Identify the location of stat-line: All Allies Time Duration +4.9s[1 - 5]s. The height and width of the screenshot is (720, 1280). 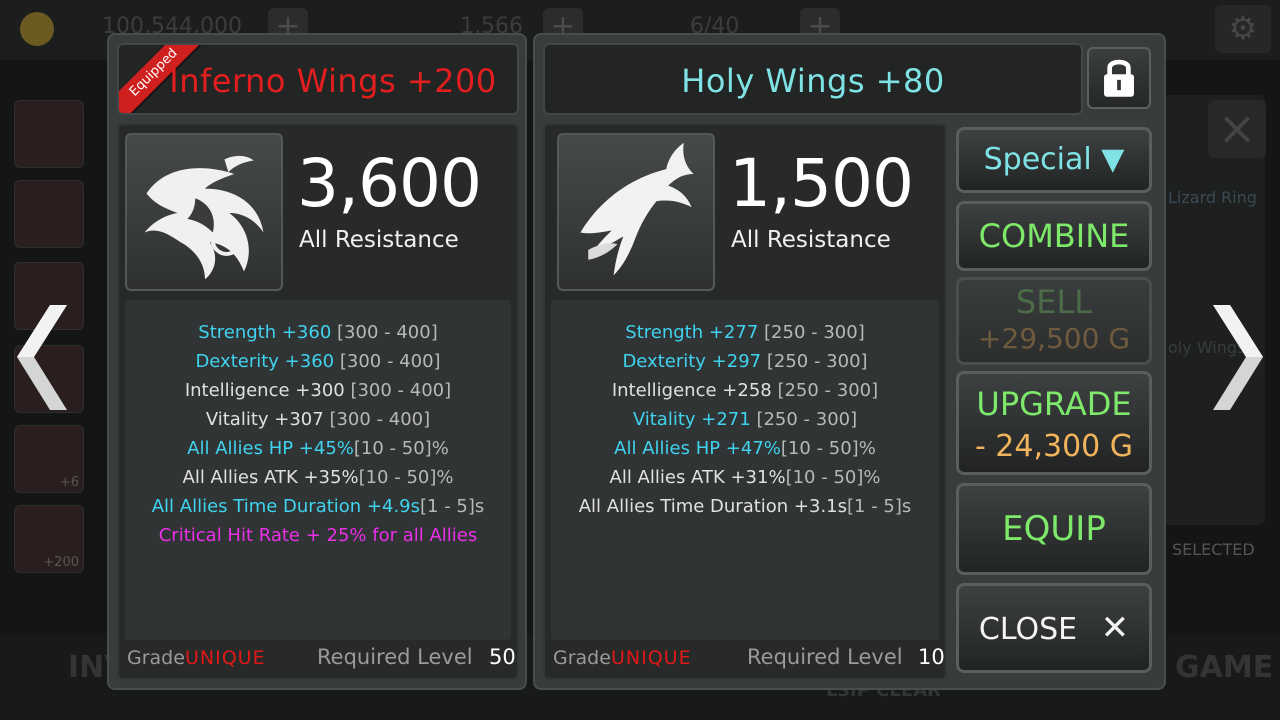
(318, 506).